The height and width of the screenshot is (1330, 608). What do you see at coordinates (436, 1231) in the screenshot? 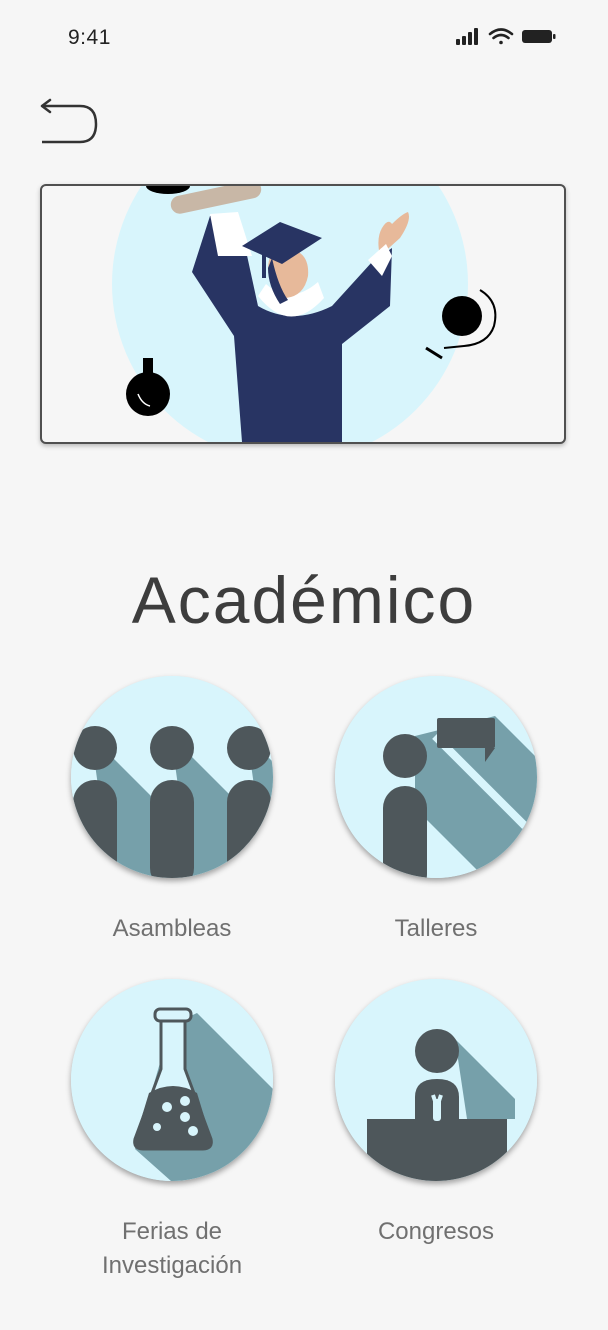
I see `category-label: Congresos` at bounding box center [436, 1231].